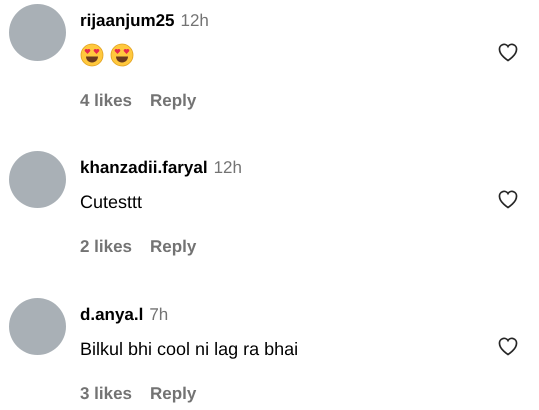 The height and width of the screenshot is (410, 539). Describe the element at coordinates (190, 349) in the screenshot. I see `comment-text: Bilkul bhi cool ni lag ra bhai` at that location.